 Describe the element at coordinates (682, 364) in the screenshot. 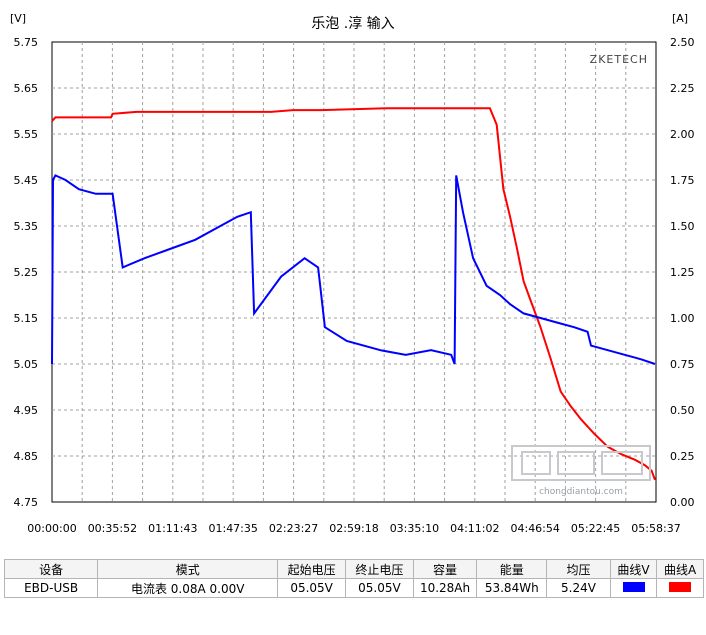

I see `y-right-tick-label: 0.75` at that location.